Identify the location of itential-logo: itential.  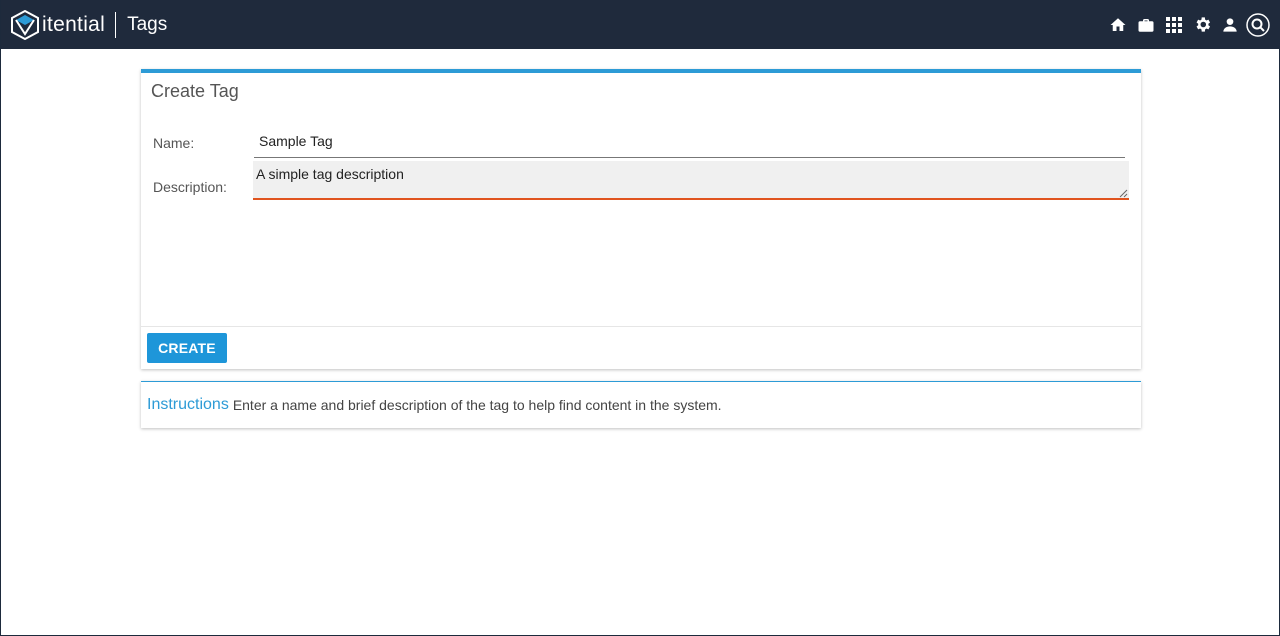
(58, 24).